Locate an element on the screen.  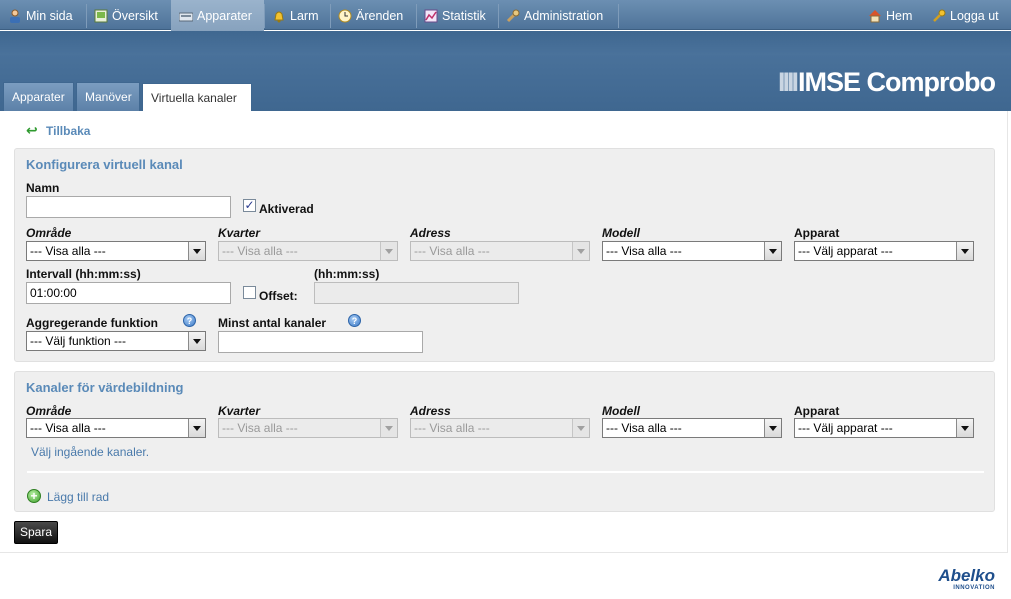
key-icon is located at coordinates (939, 16).